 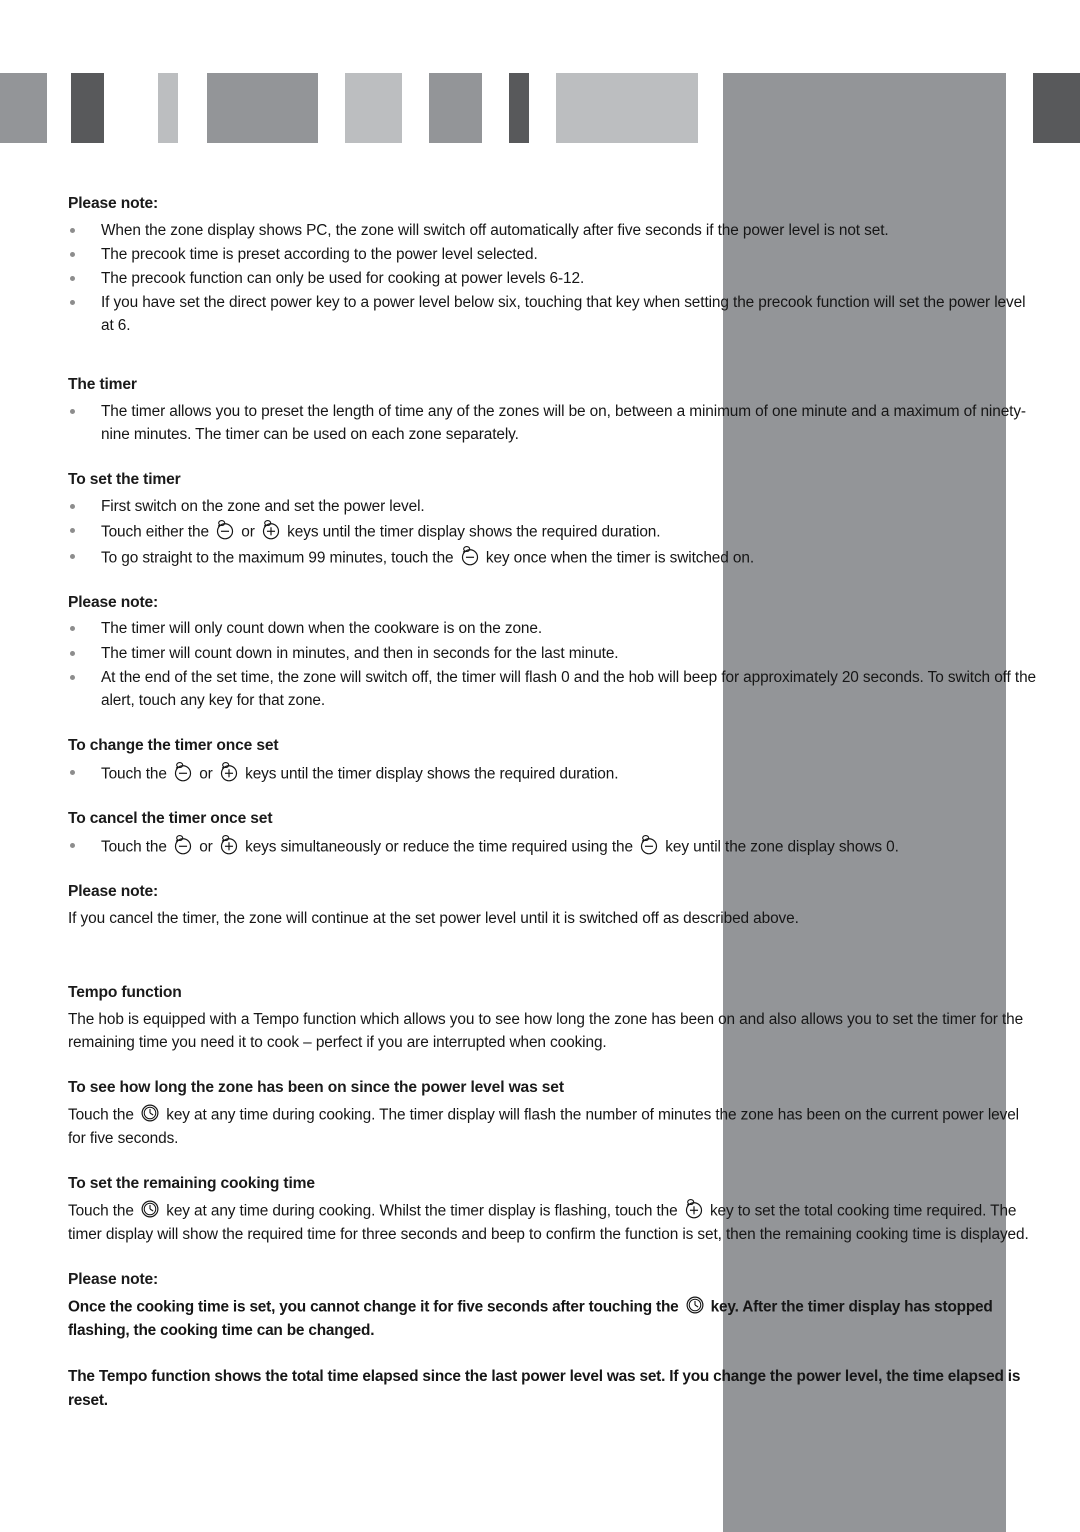 What do you see at coordinates (619, 557) in the screenshot?
I see `list-item-text: key once when the timer is switched on.` at bounding box center [619, 557].